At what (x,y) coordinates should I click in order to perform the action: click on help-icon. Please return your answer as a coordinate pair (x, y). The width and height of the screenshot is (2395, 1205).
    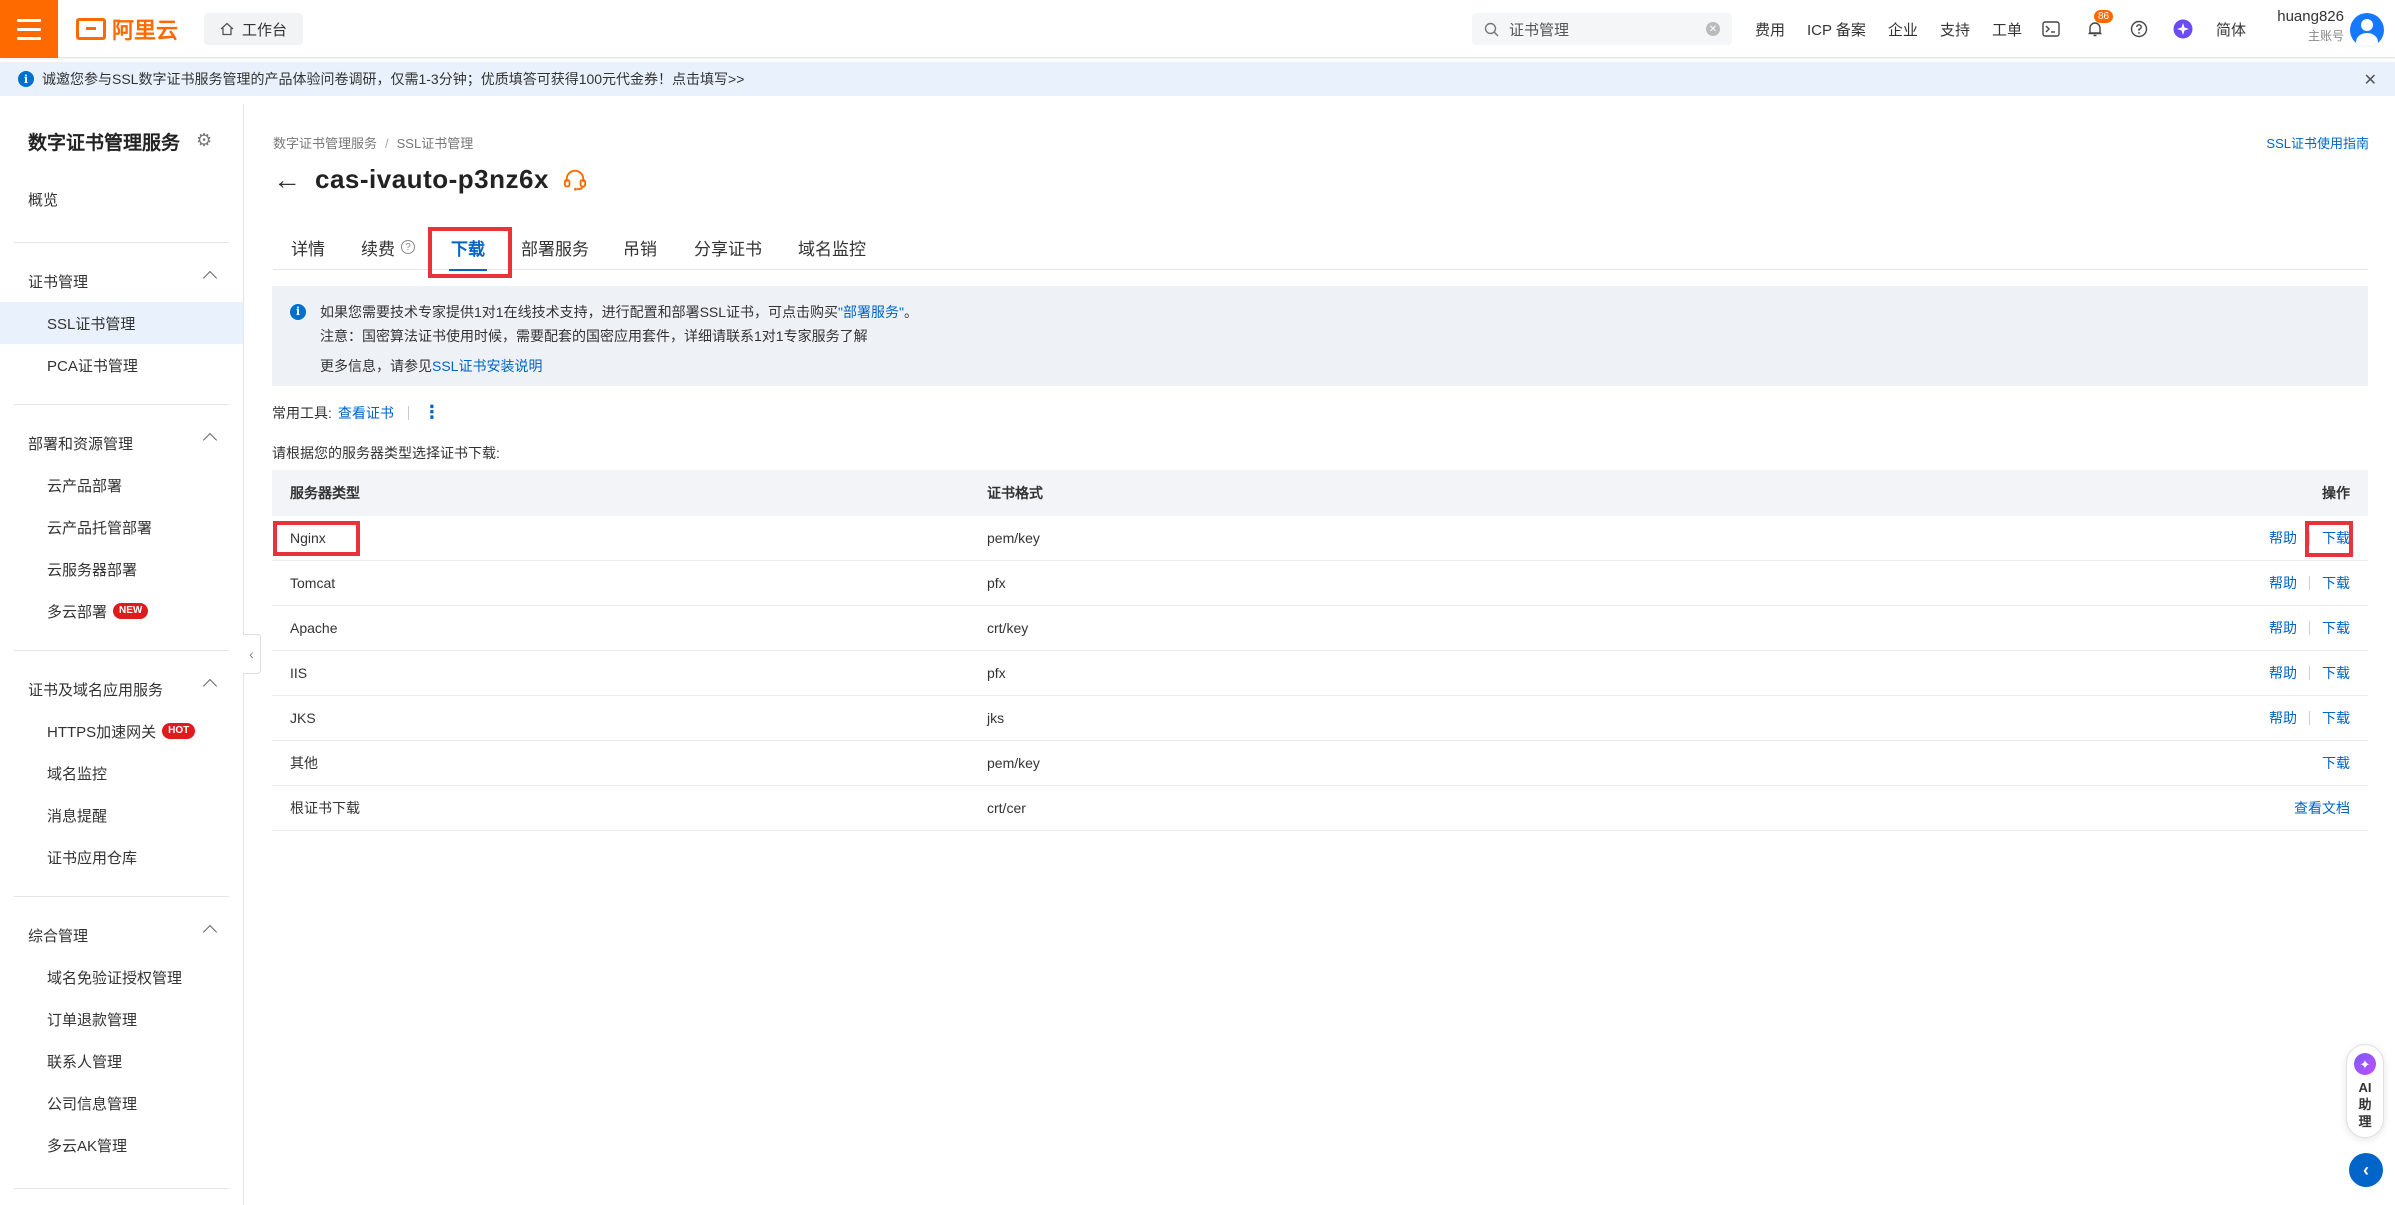
    Looking at the image, I should click on (2139, 29).